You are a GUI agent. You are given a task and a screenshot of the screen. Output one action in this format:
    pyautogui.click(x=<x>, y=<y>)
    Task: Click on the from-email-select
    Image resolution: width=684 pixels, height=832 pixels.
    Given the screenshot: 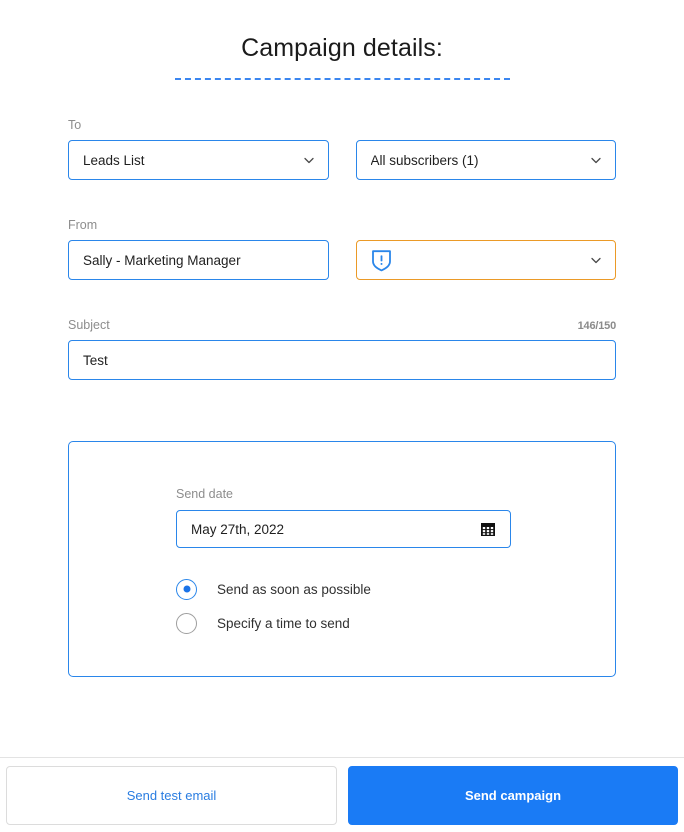 What is the action you would take?
    pyautogui.click(x=485, y=260)
    